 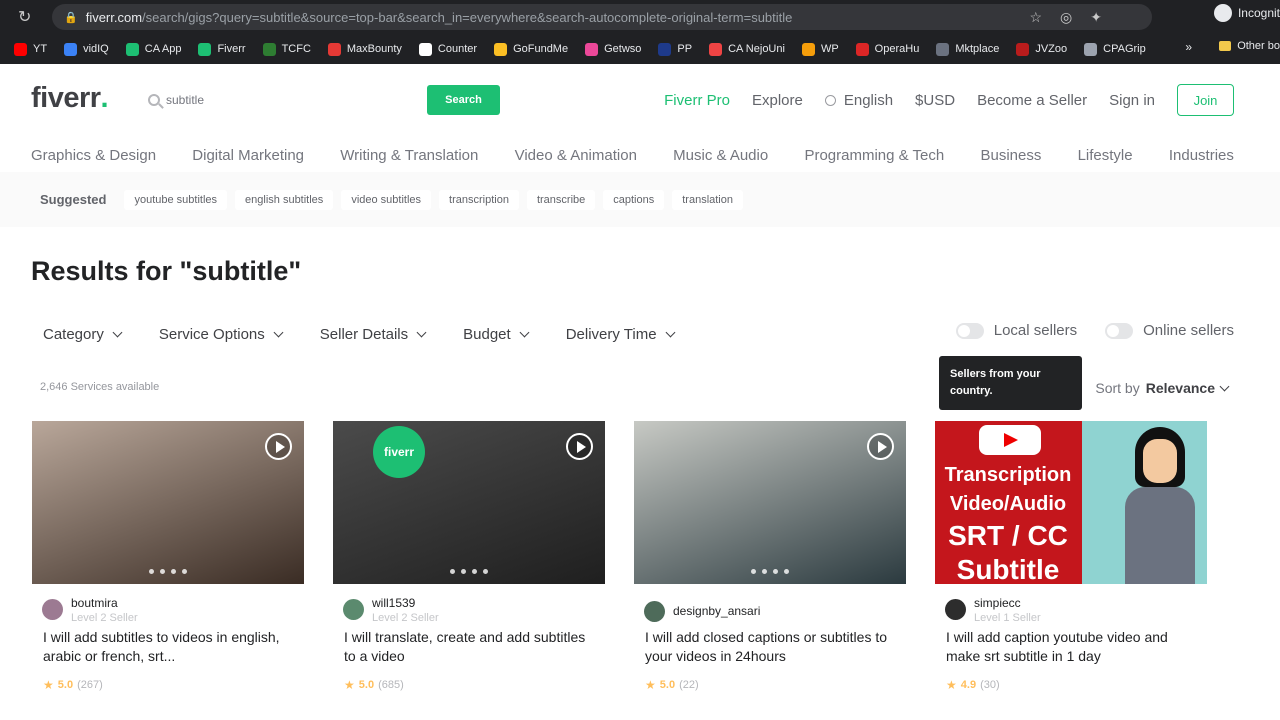 I want to click on suggested-chip: transcription, so click(x=479, y=199).